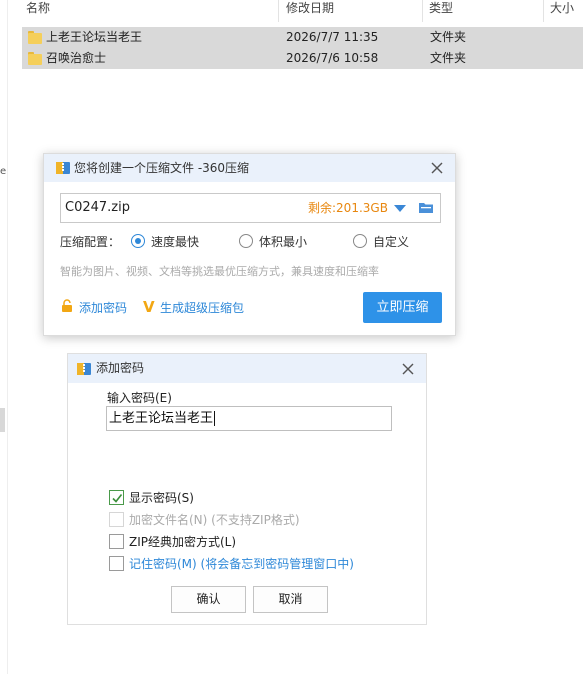 The height and width of the screenshot is (674, 583). What do you see at coordinates (219, 271) in the screenshot?
I see `compress-hint-text: 智能为图片、视频、文档等挑选最优压缩方式，兼具速度和压缩率` at bounding box center [219, 271].